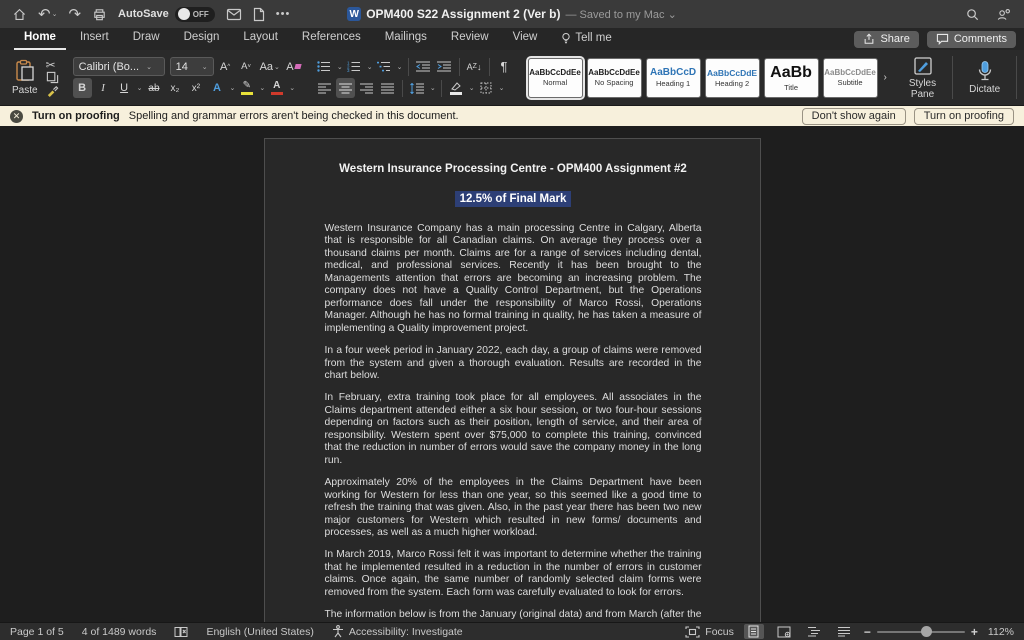 The image size is (1024, 640). I want to click on copy-icon, so click(52, 77).